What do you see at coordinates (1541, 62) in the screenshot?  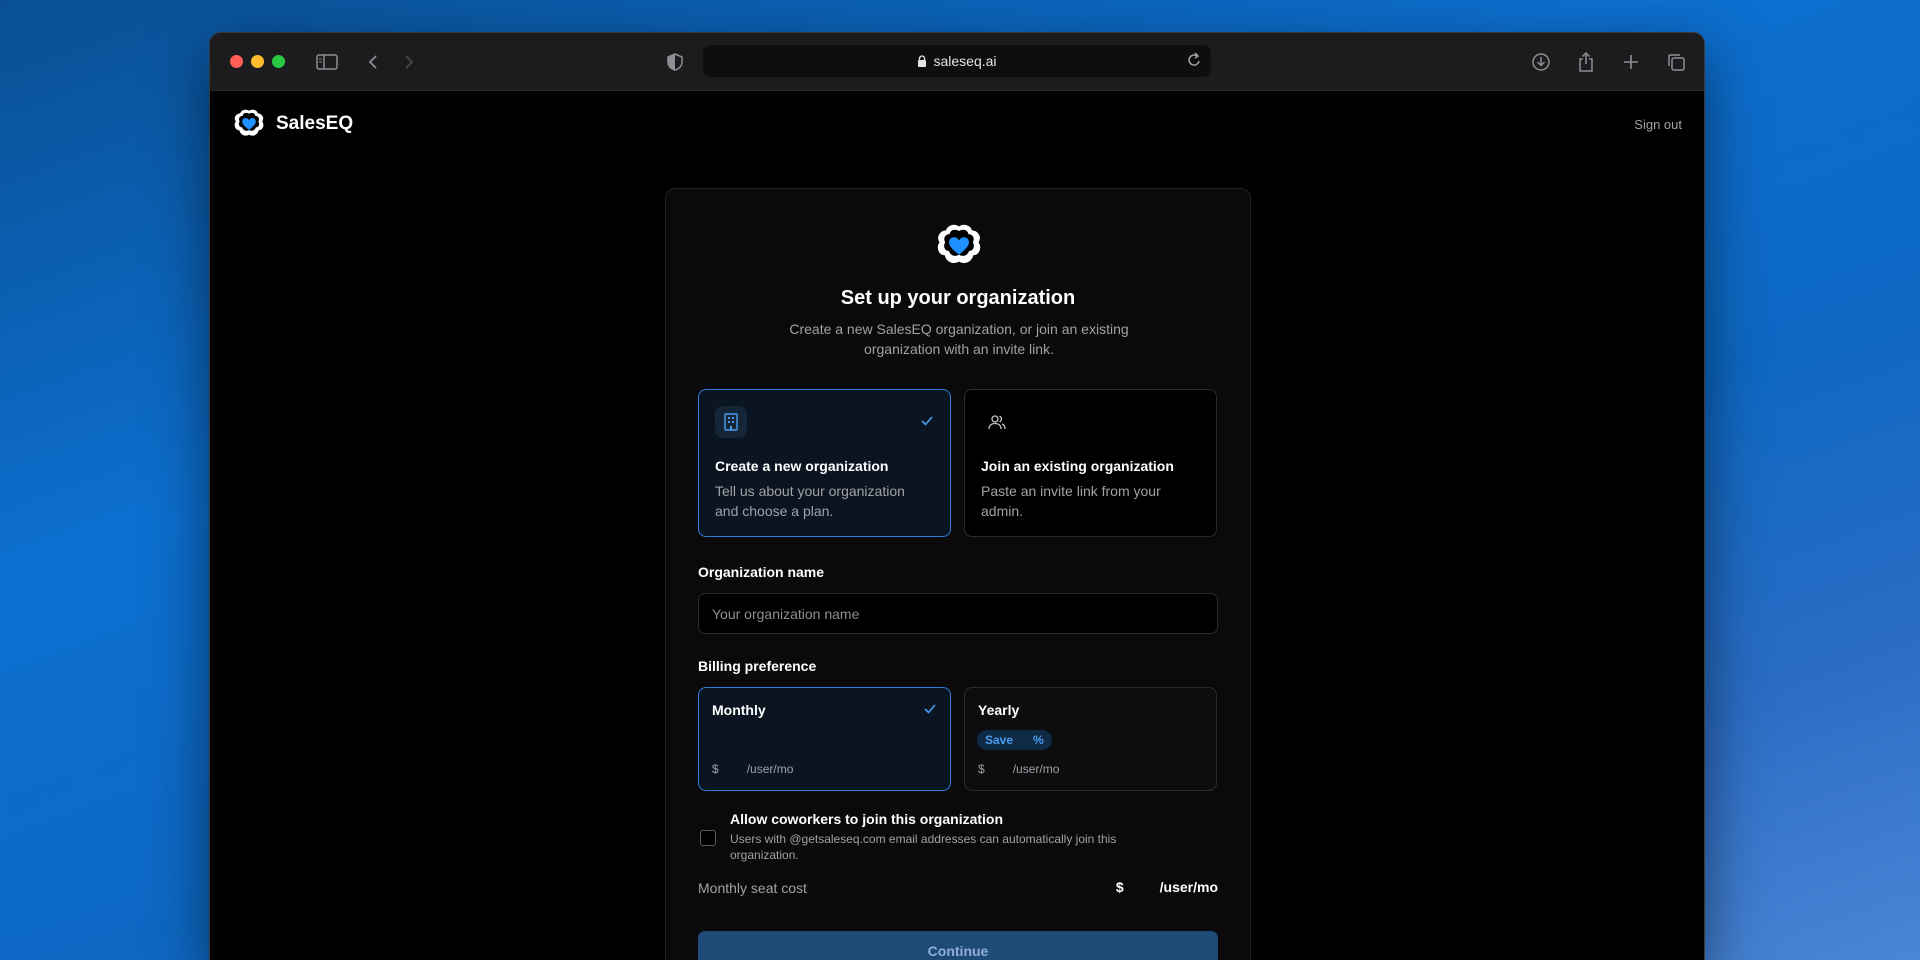 I see `downloads-icon` at bounding box center [1541, 62].